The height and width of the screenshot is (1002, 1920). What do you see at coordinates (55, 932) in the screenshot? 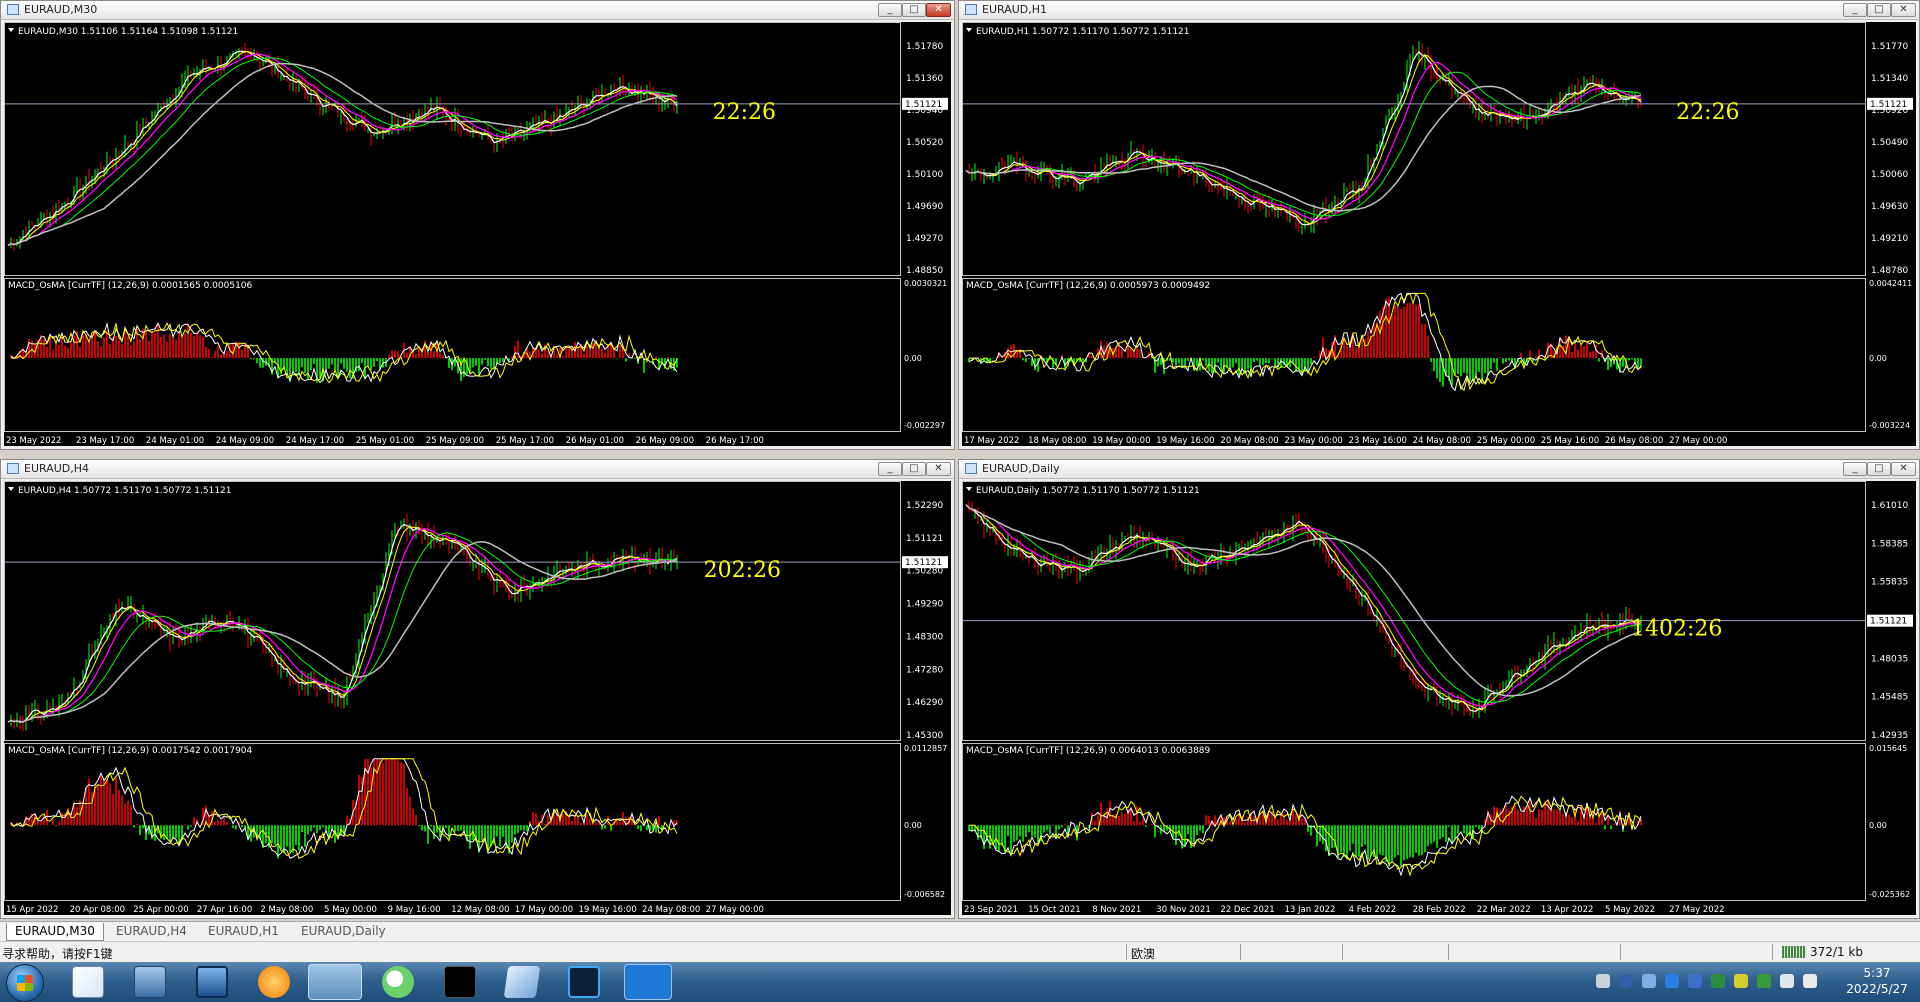
I see `tab-euraud-m30: EURAUD,M30` at bounding box center [55, 932].